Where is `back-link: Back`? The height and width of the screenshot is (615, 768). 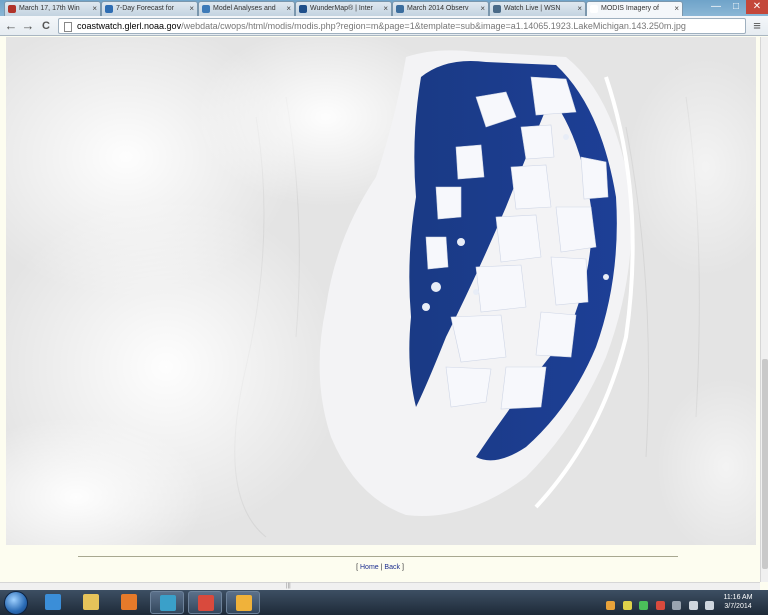
back-link: Back is located at coordinates (392, 567).